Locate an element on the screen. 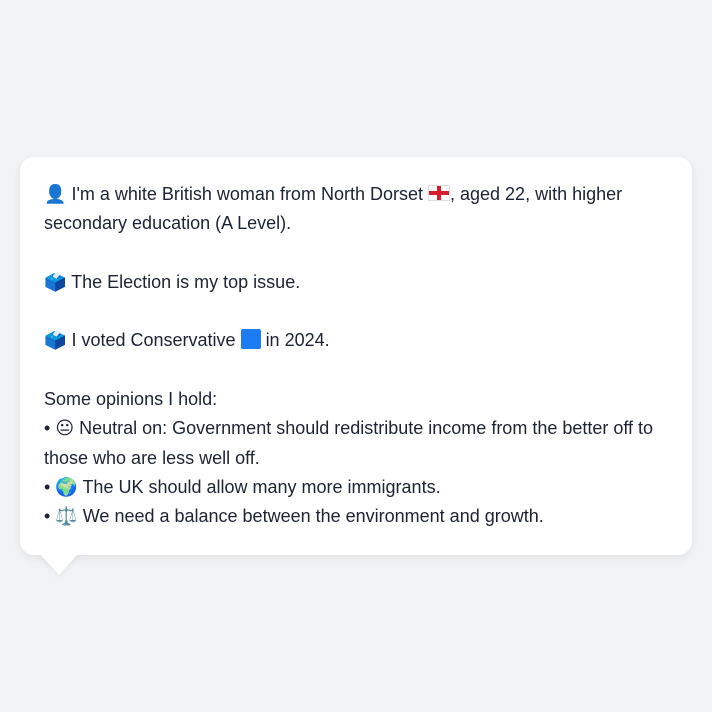 The image size is (712, 712). vote-line: 🗳️ I voted Conservative in 2024. is located at coordinates (356, 340).